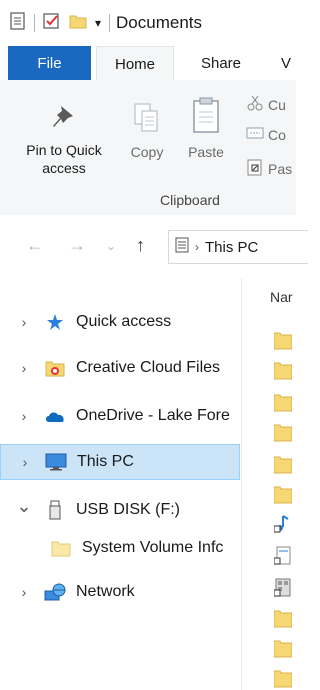 Image resolution: width=320 pixels, height=690 pixels. Describe the element at coordinates (55, 416) in the screenshot. I see `onedrive-cloud-icon` at that location.